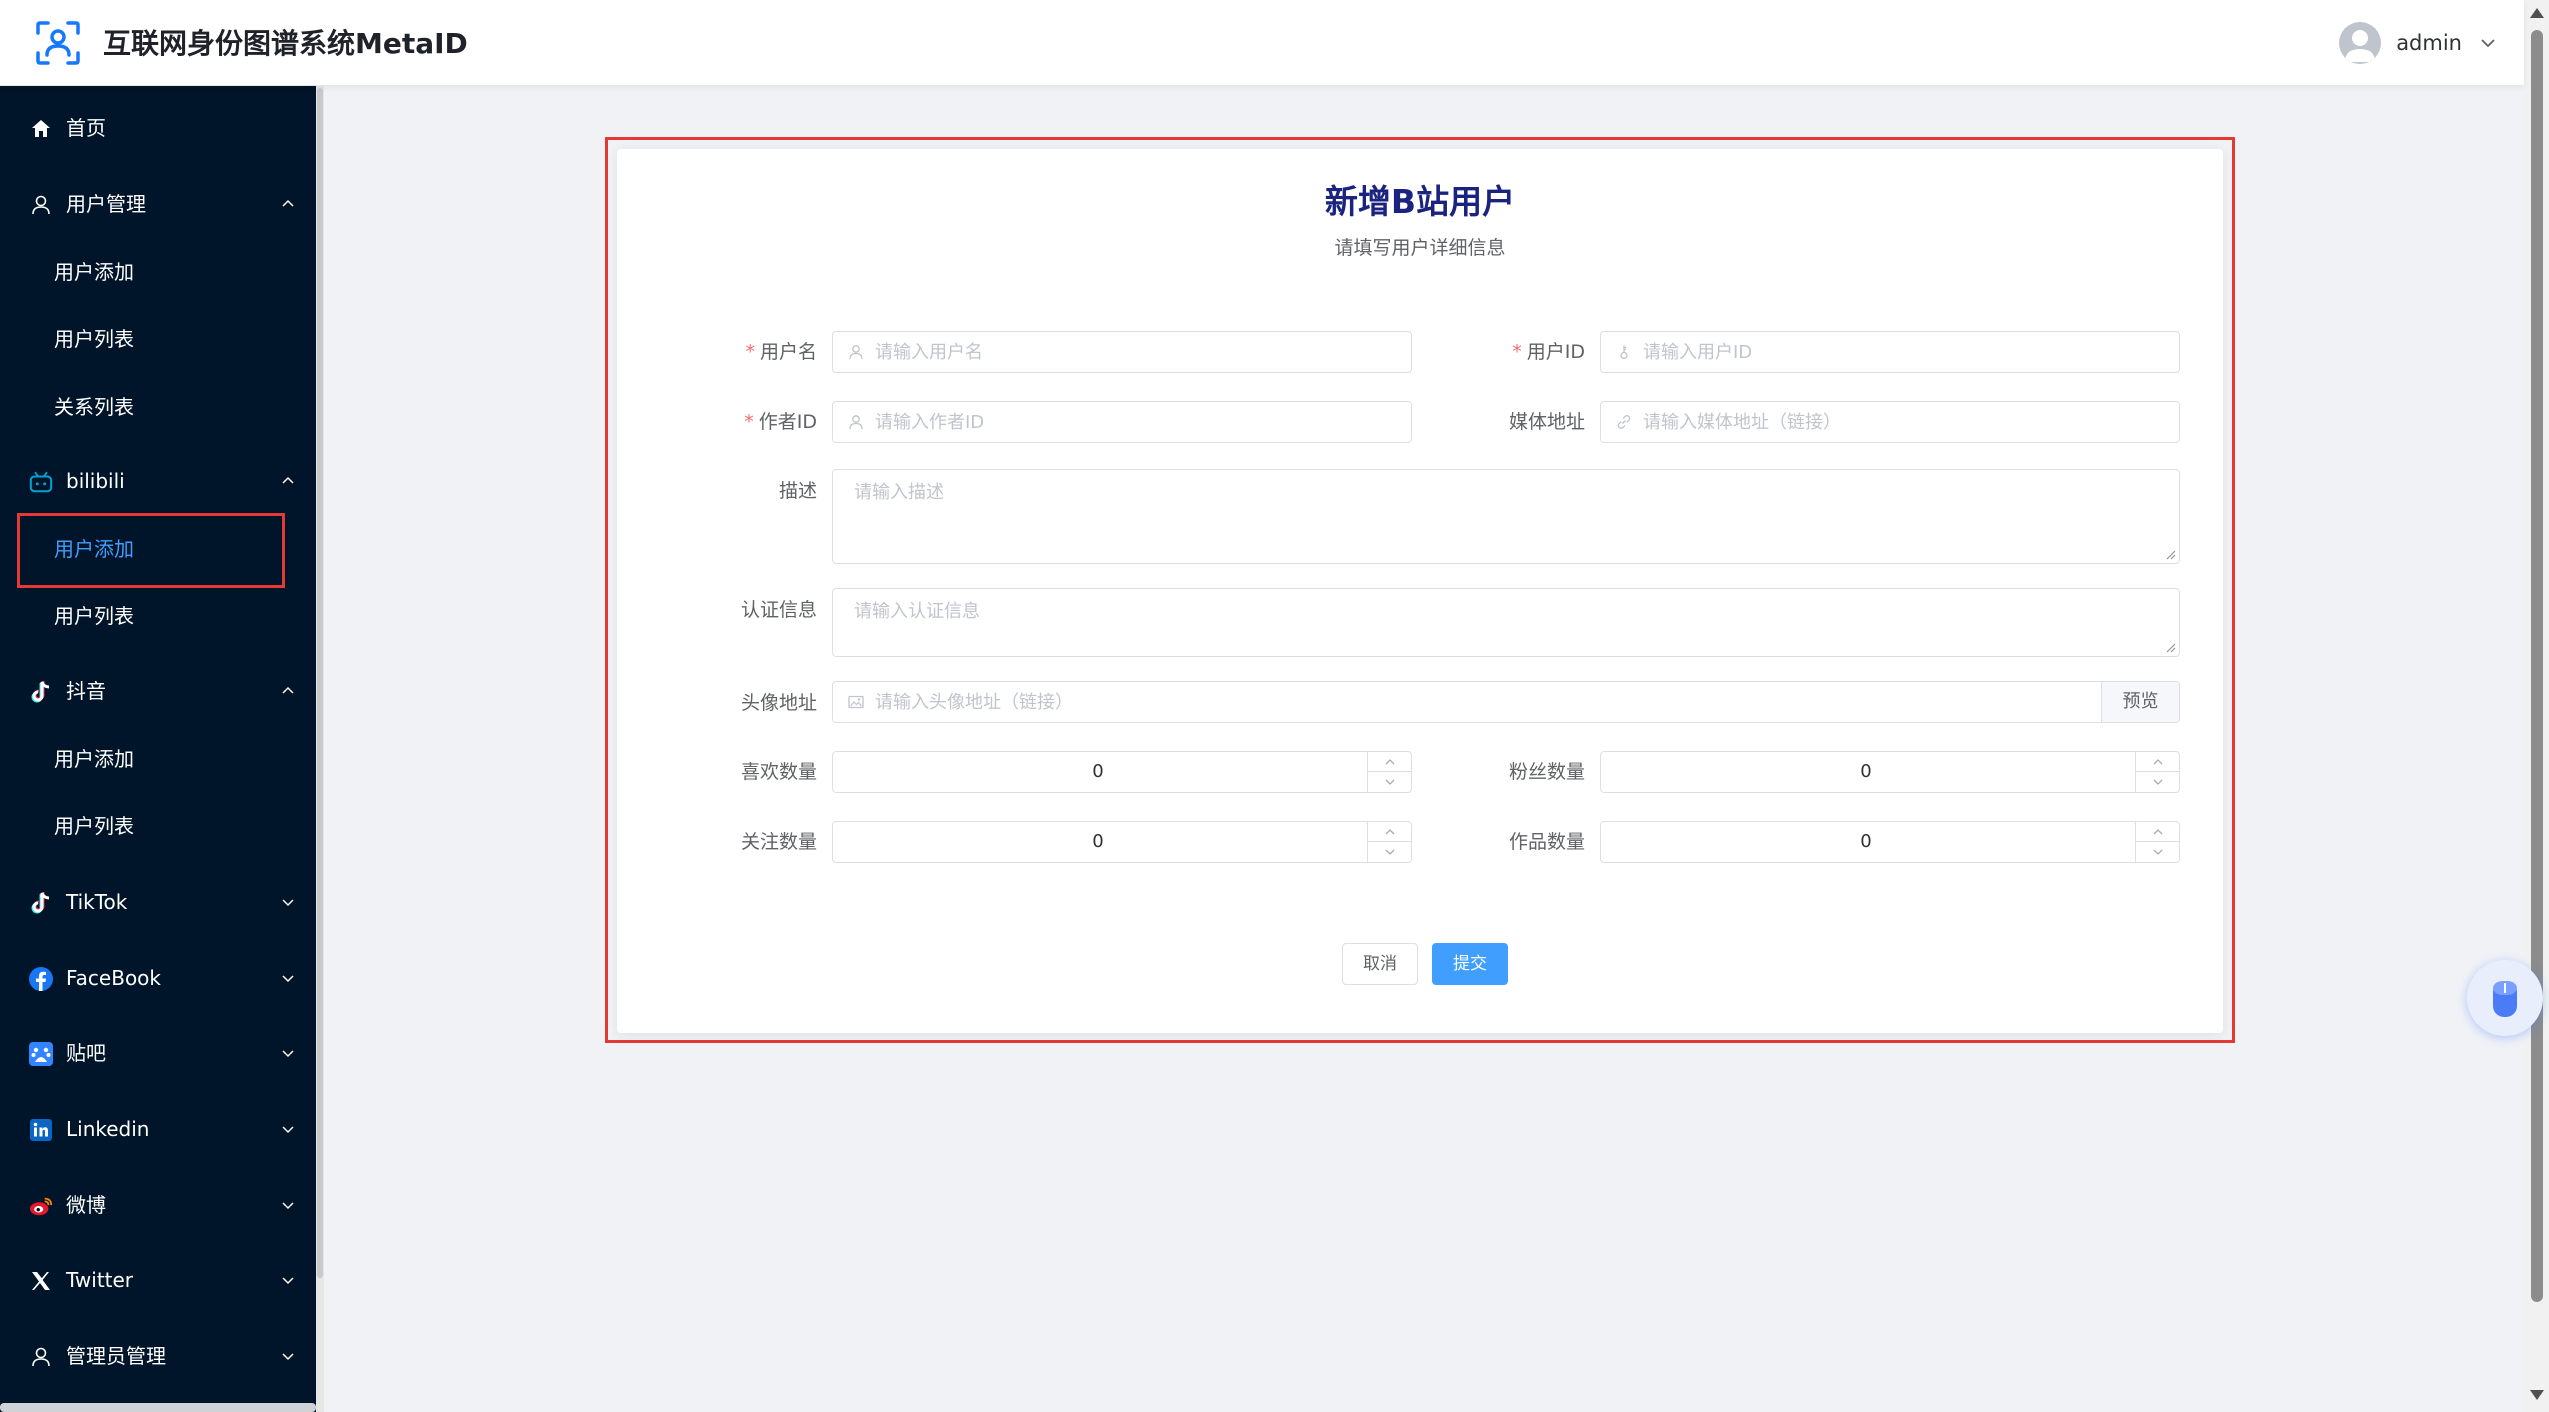 The image size is (2549, 1412). I want to click on username-input, so click(1122, 352).